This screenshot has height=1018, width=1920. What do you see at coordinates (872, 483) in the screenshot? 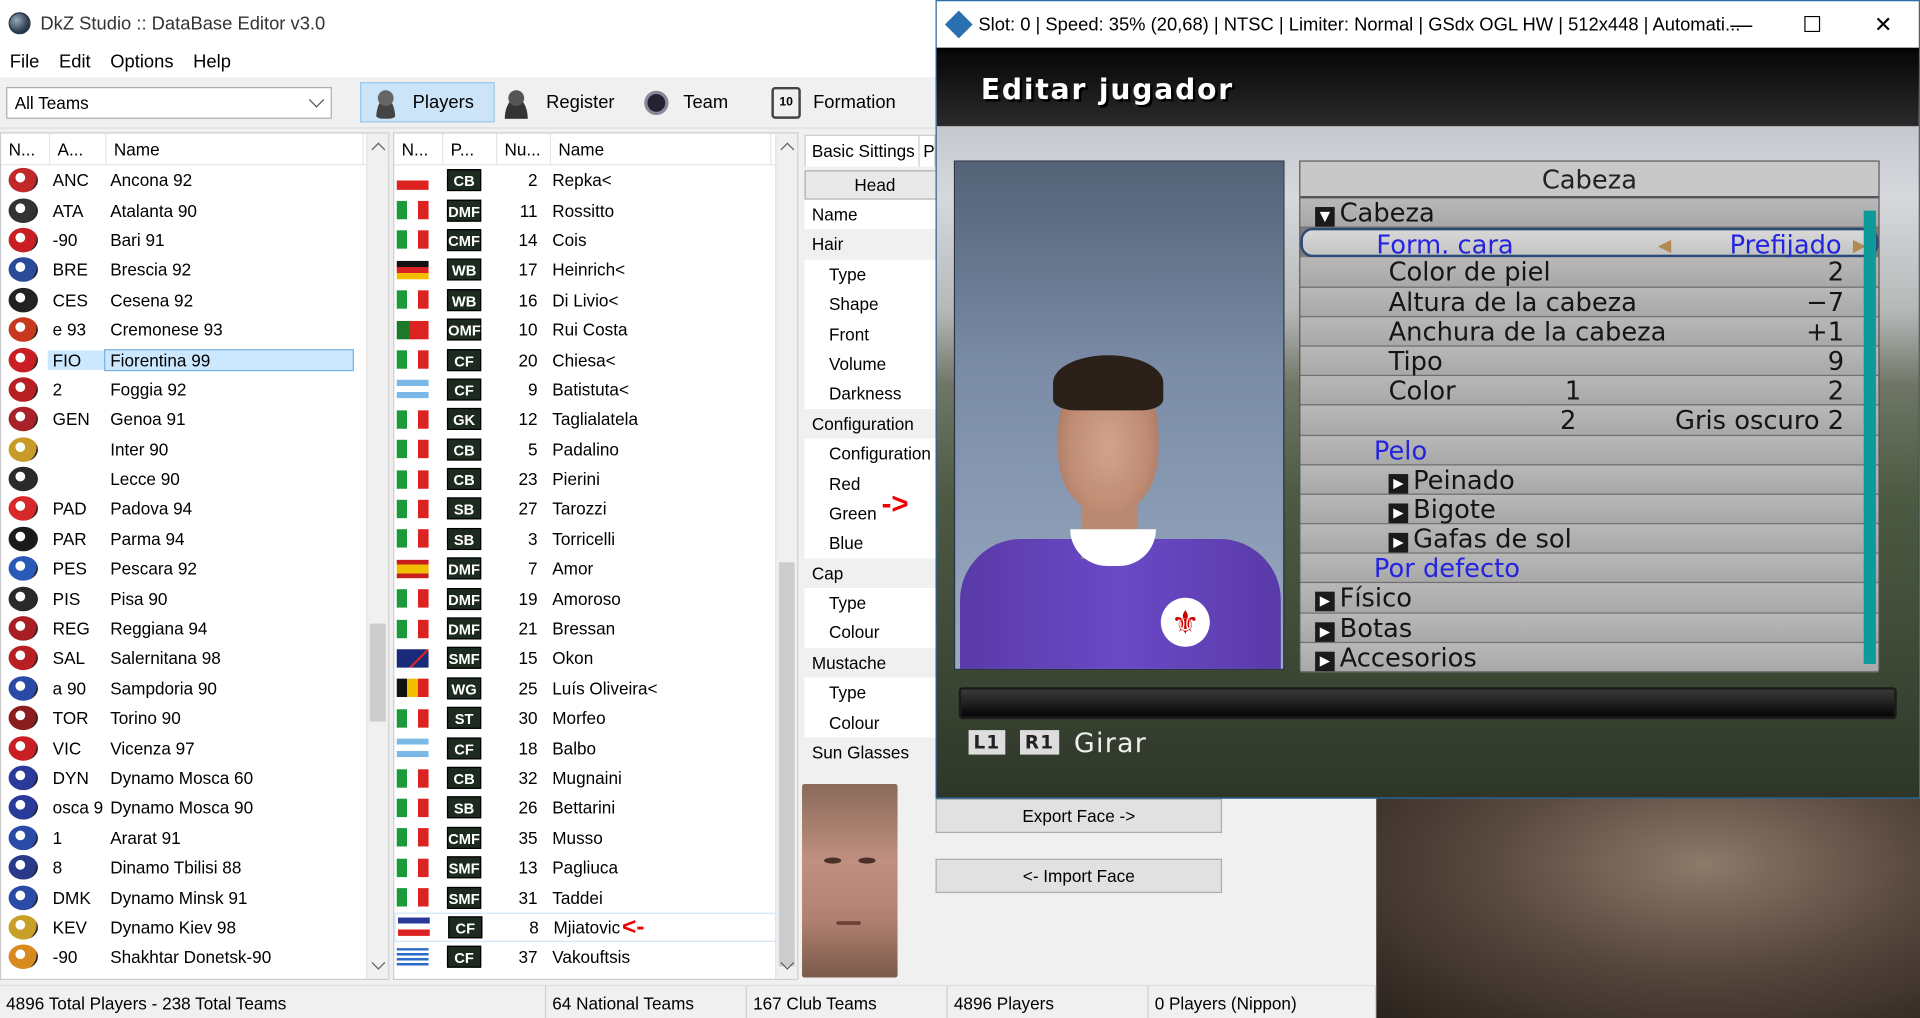
I see `property-item: Red` at bounding box center [872, 483].